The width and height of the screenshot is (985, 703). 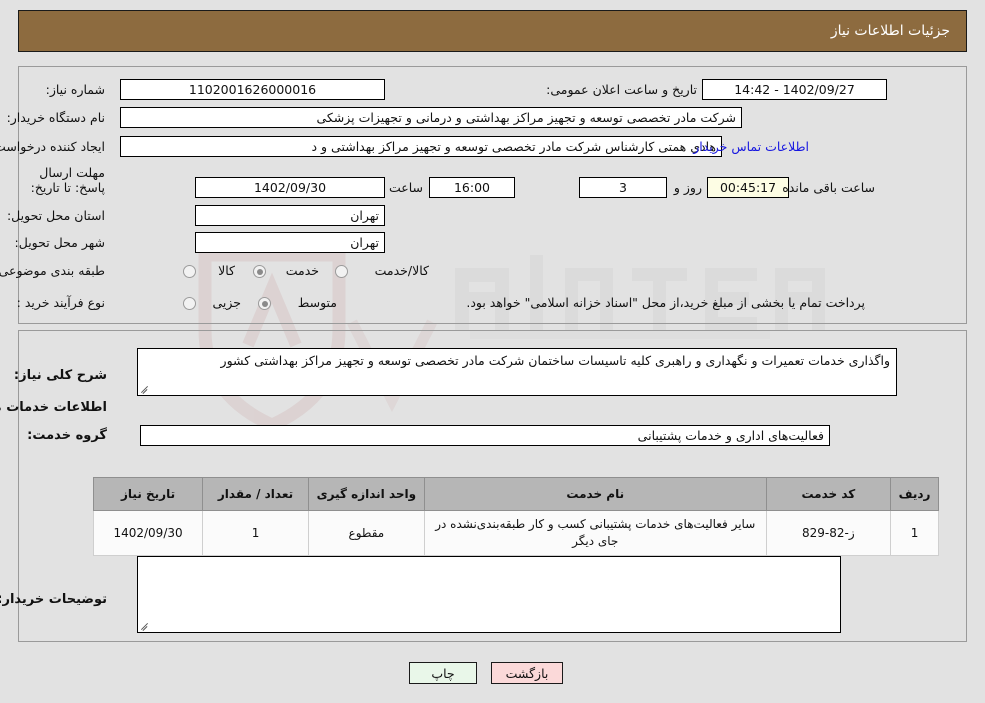 What do you see at coordinates (59, 242) in the screenshot?
I see `city-label: شهر محل تحویل:` at bounding box center [59, 242].